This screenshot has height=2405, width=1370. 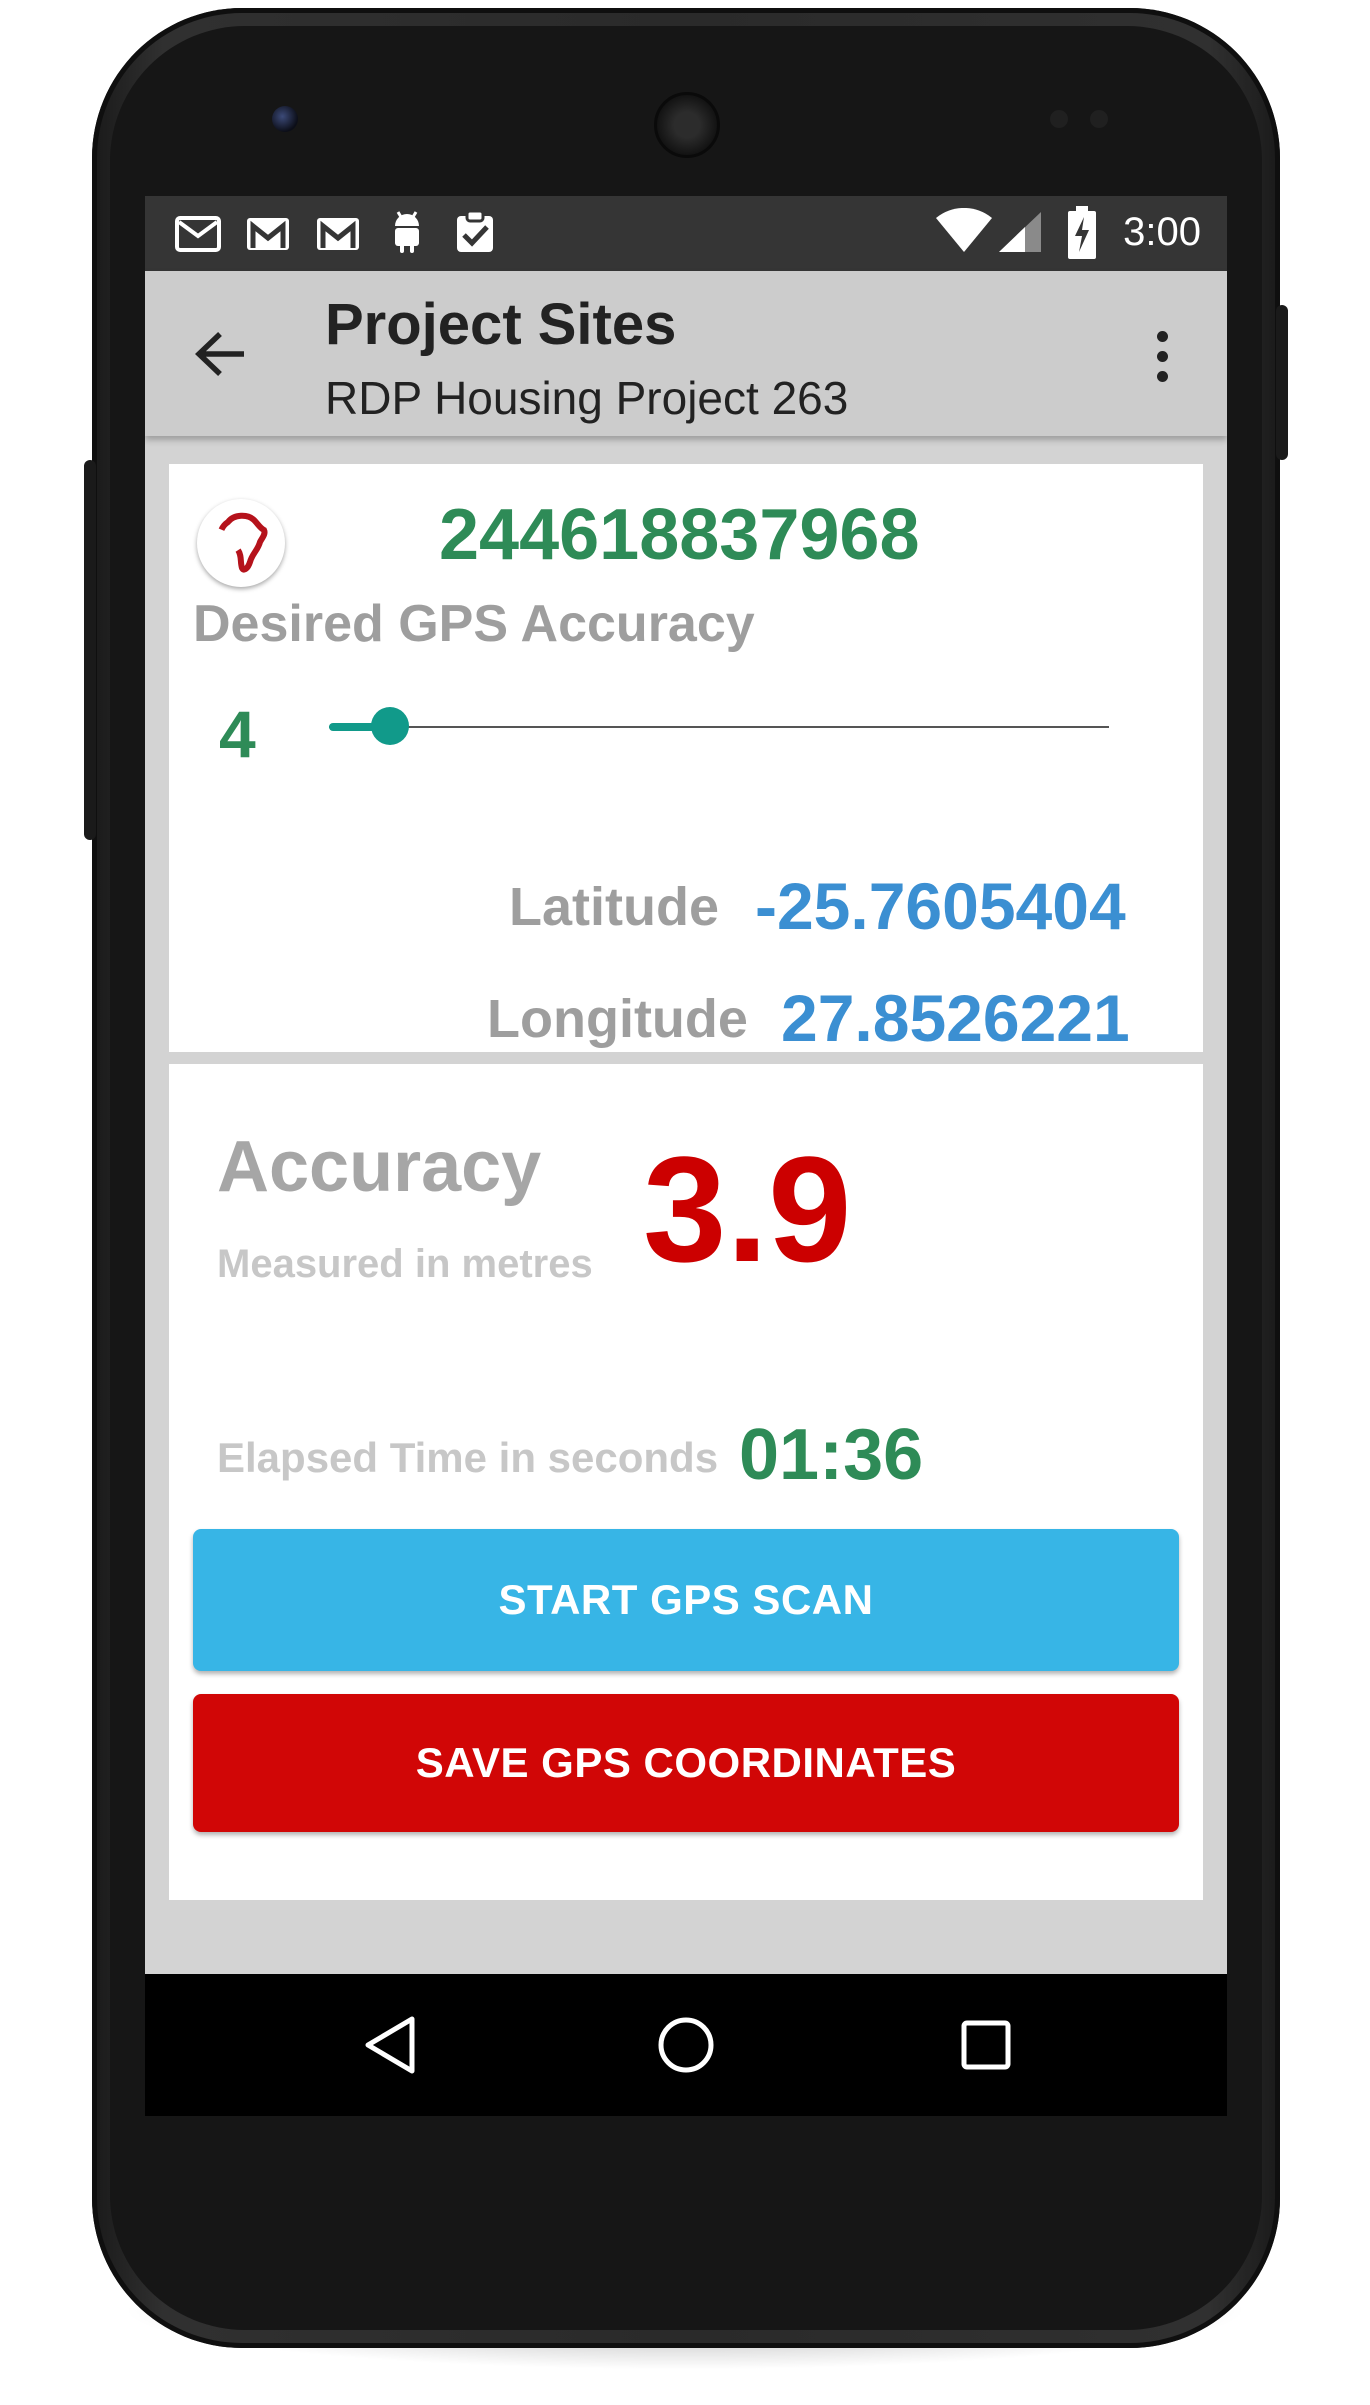 I want to click on status-bar: 3:00, so click(x=686, y=233).